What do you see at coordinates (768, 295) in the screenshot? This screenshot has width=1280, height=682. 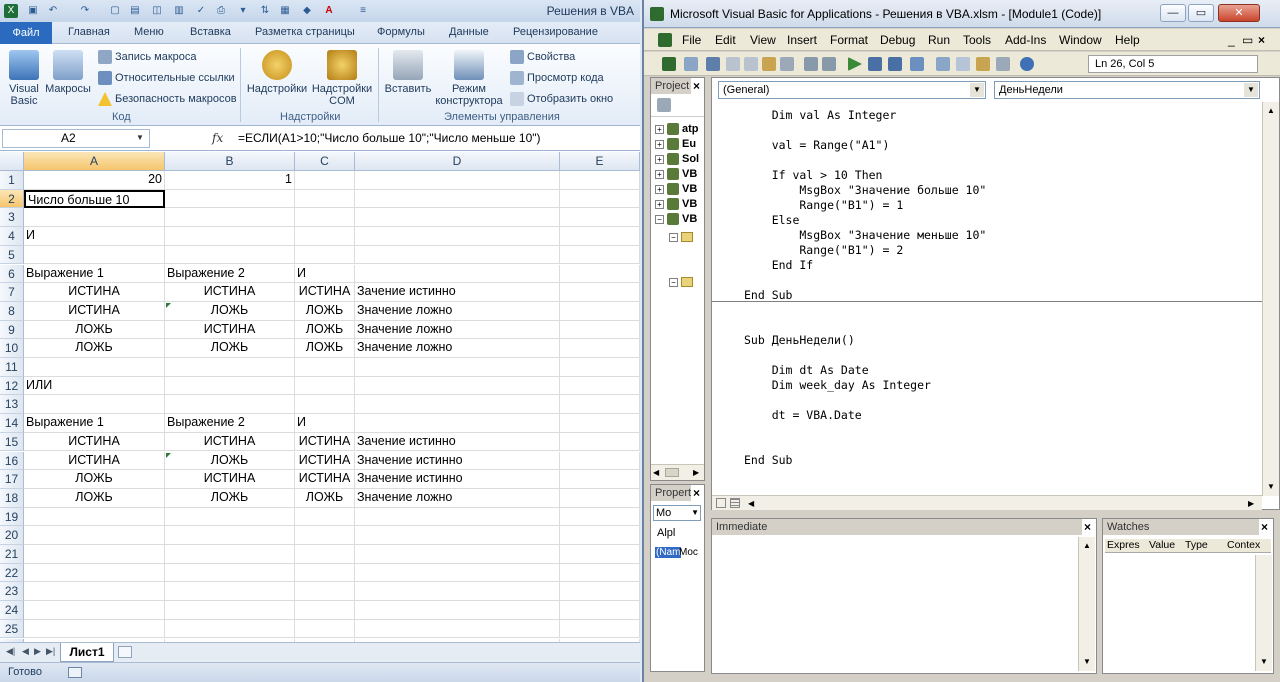 I see `code-line: End Sub` at bounding box center [768, 295].